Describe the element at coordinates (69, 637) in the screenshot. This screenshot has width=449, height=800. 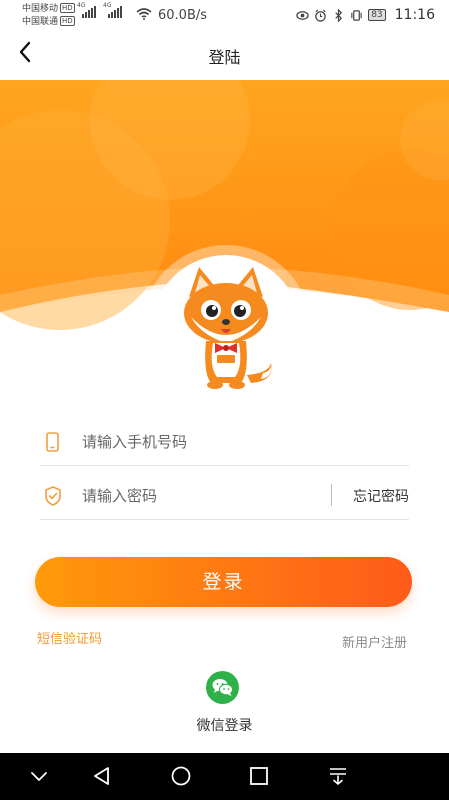
I see `sms-login-link: 短信验证码` at that location.